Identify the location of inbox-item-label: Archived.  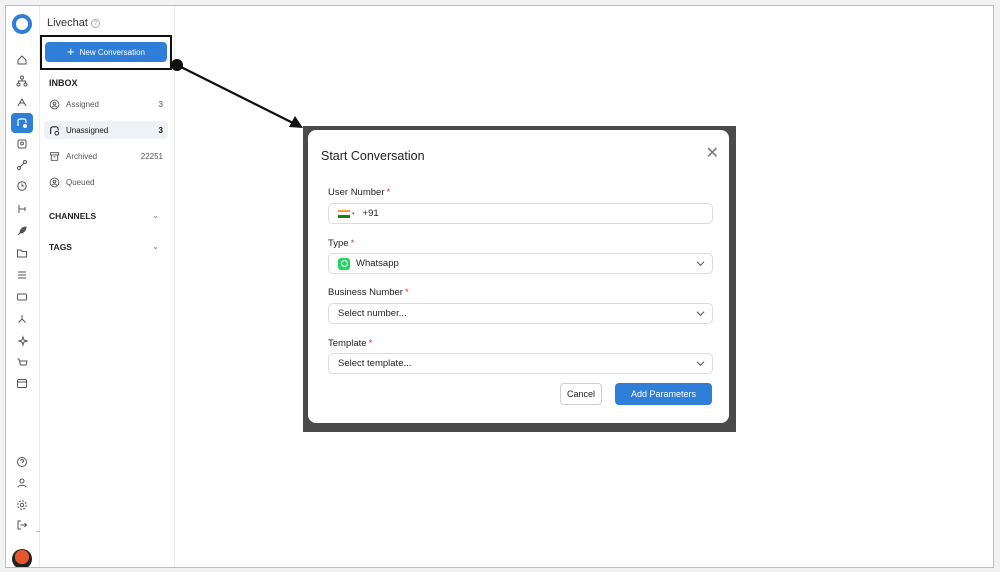
(82, 156).